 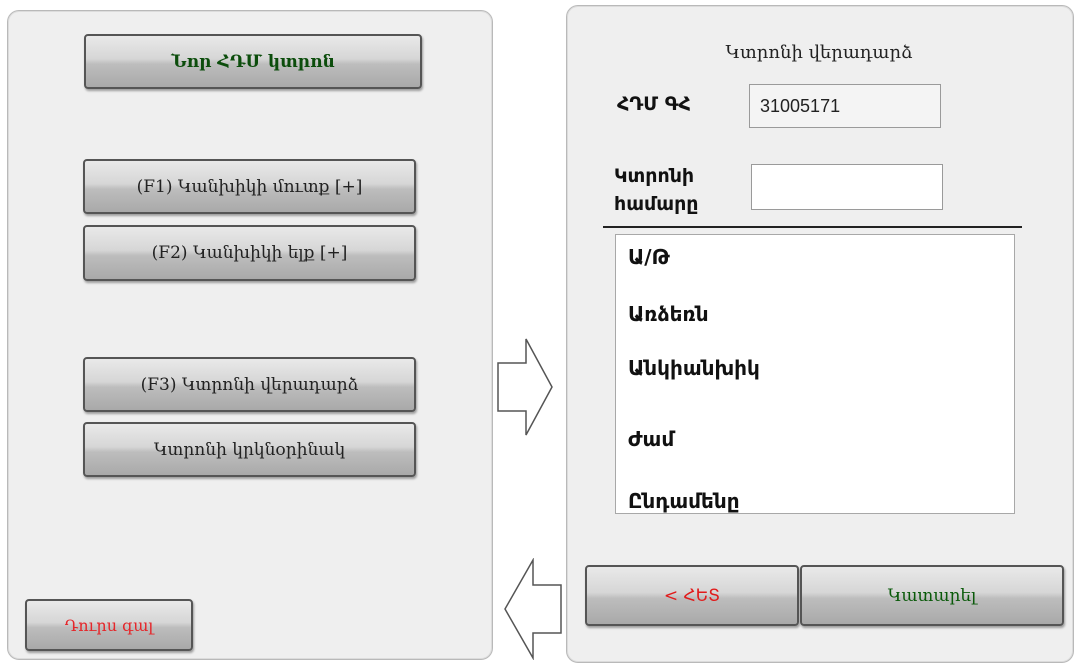 I want to click on cash-in-label: (F1) Կանխիկի մուտք [+], so click(x=249, y=186).